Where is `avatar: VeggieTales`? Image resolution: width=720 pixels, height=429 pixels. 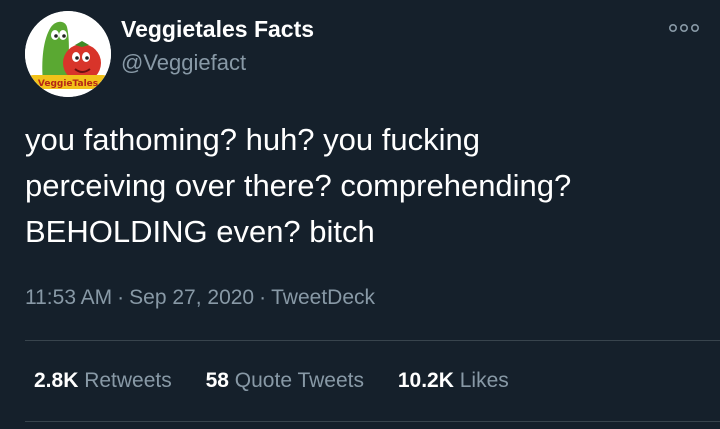 avatar: VeggieTales is located at coordinates (68, 54).